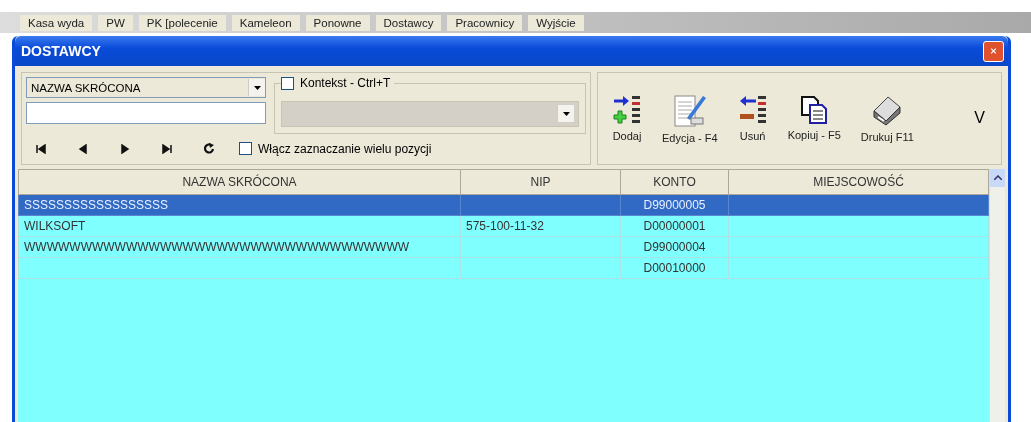 The height and width of the screenshot is (422, 1031). Describe the element at coordinates (752, 118) in the screenshot. I see `toolbar-button: Usuń` at that location.